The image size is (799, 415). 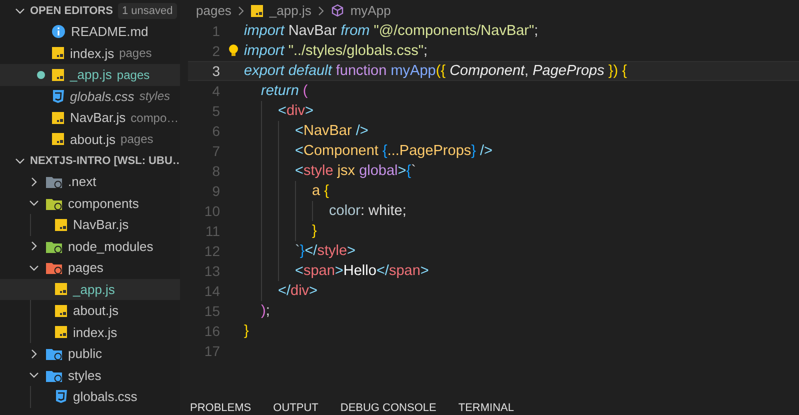 What do you see at coordinates (90, 375) in the screenshot?
I see `folder-item: styles` at bounding box center [90, 375].